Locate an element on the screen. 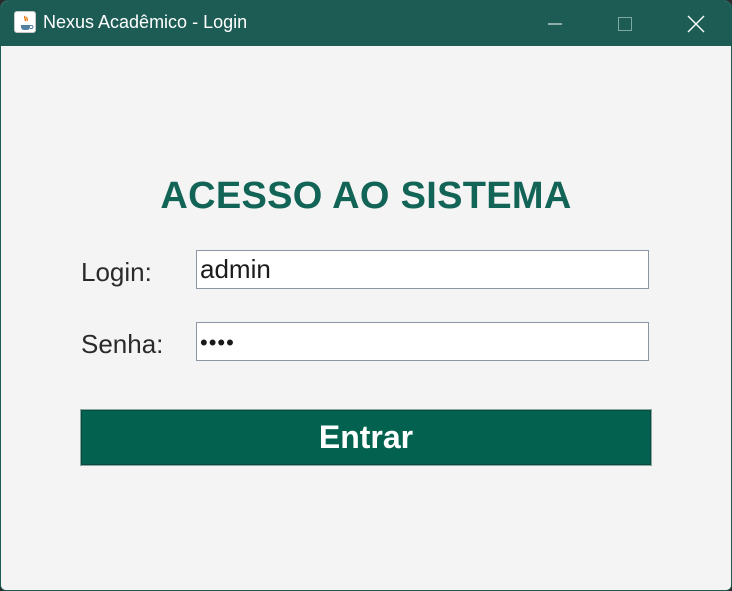  password-mask: •••• is located at coordinates (217, 342).